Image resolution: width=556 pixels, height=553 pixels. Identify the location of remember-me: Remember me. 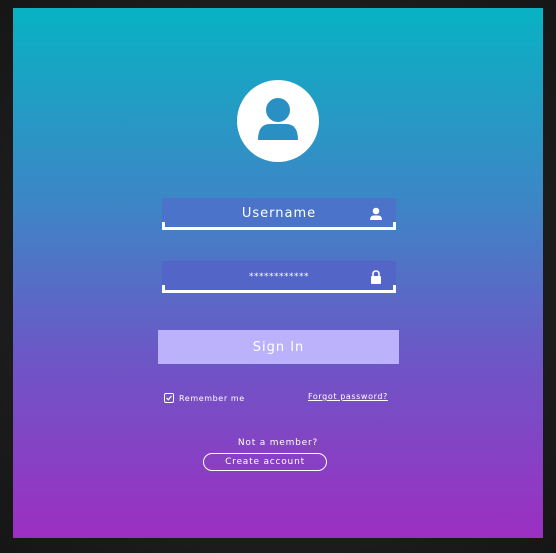
(204, 398).